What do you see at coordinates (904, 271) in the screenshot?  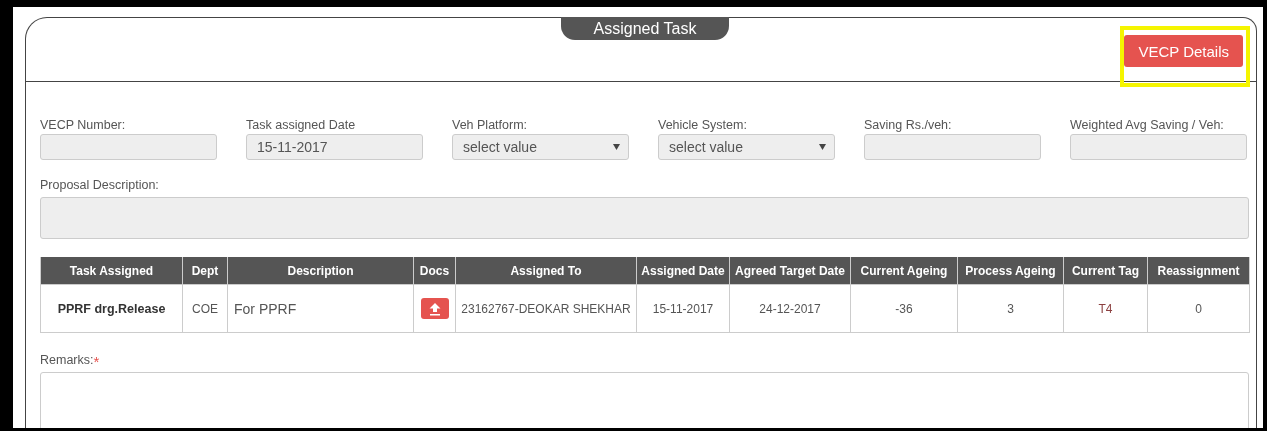 I see `column-header: Current Ageing` at bounding box center [904, 271].